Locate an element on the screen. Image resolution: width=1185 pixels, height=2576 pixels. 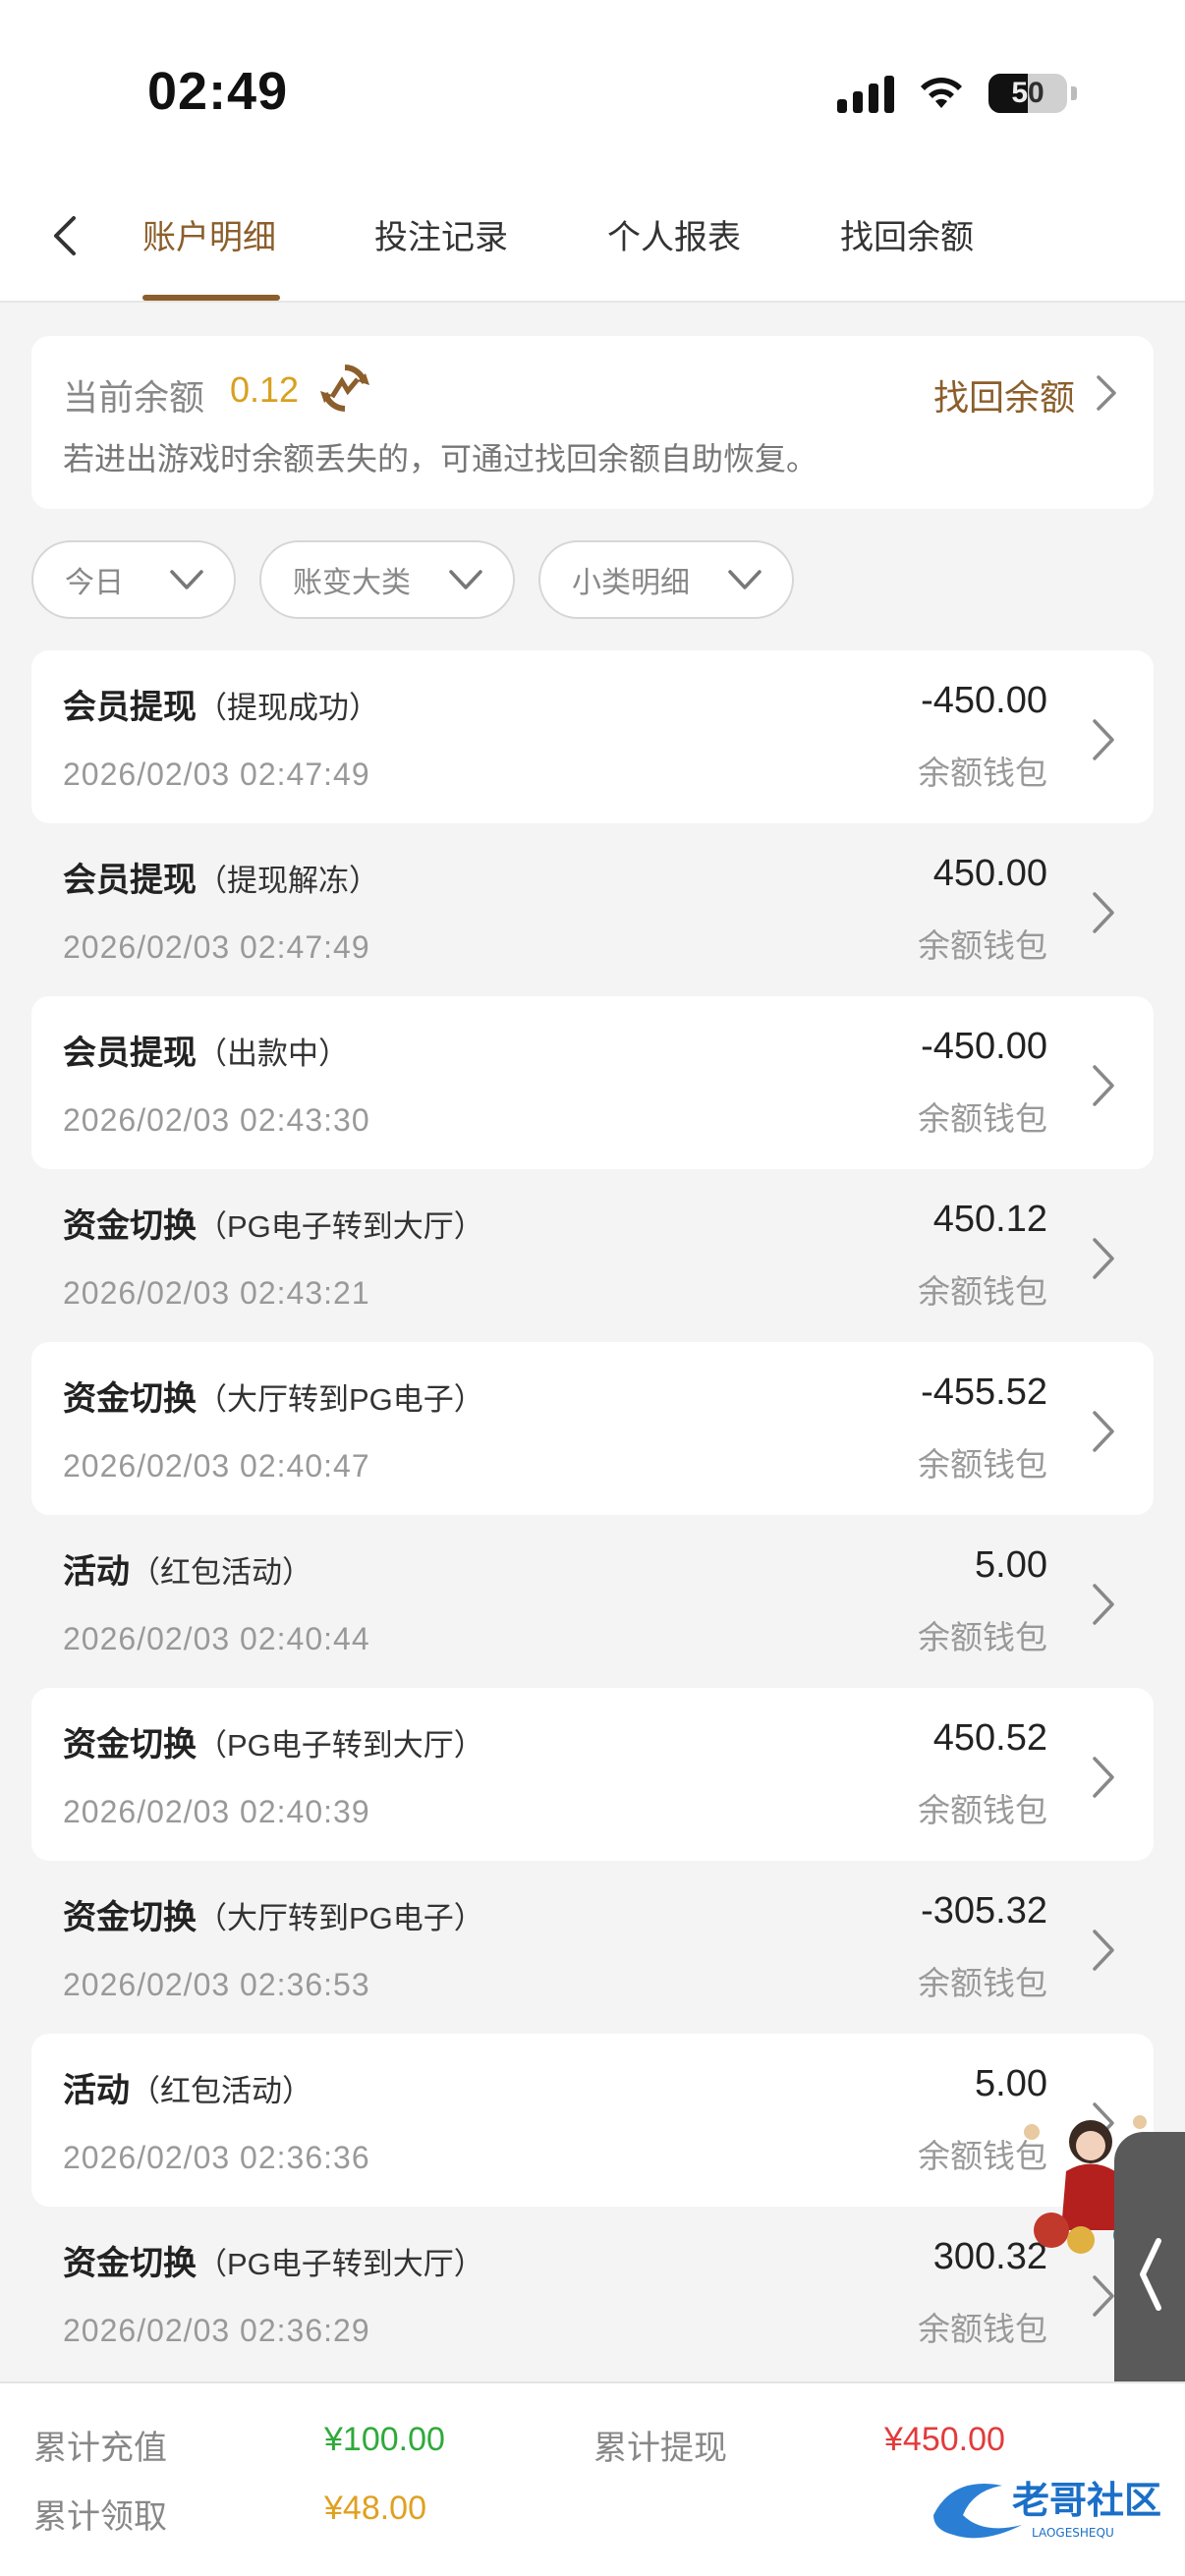
record-type: 活动 is located at coordinates (97, 2090).